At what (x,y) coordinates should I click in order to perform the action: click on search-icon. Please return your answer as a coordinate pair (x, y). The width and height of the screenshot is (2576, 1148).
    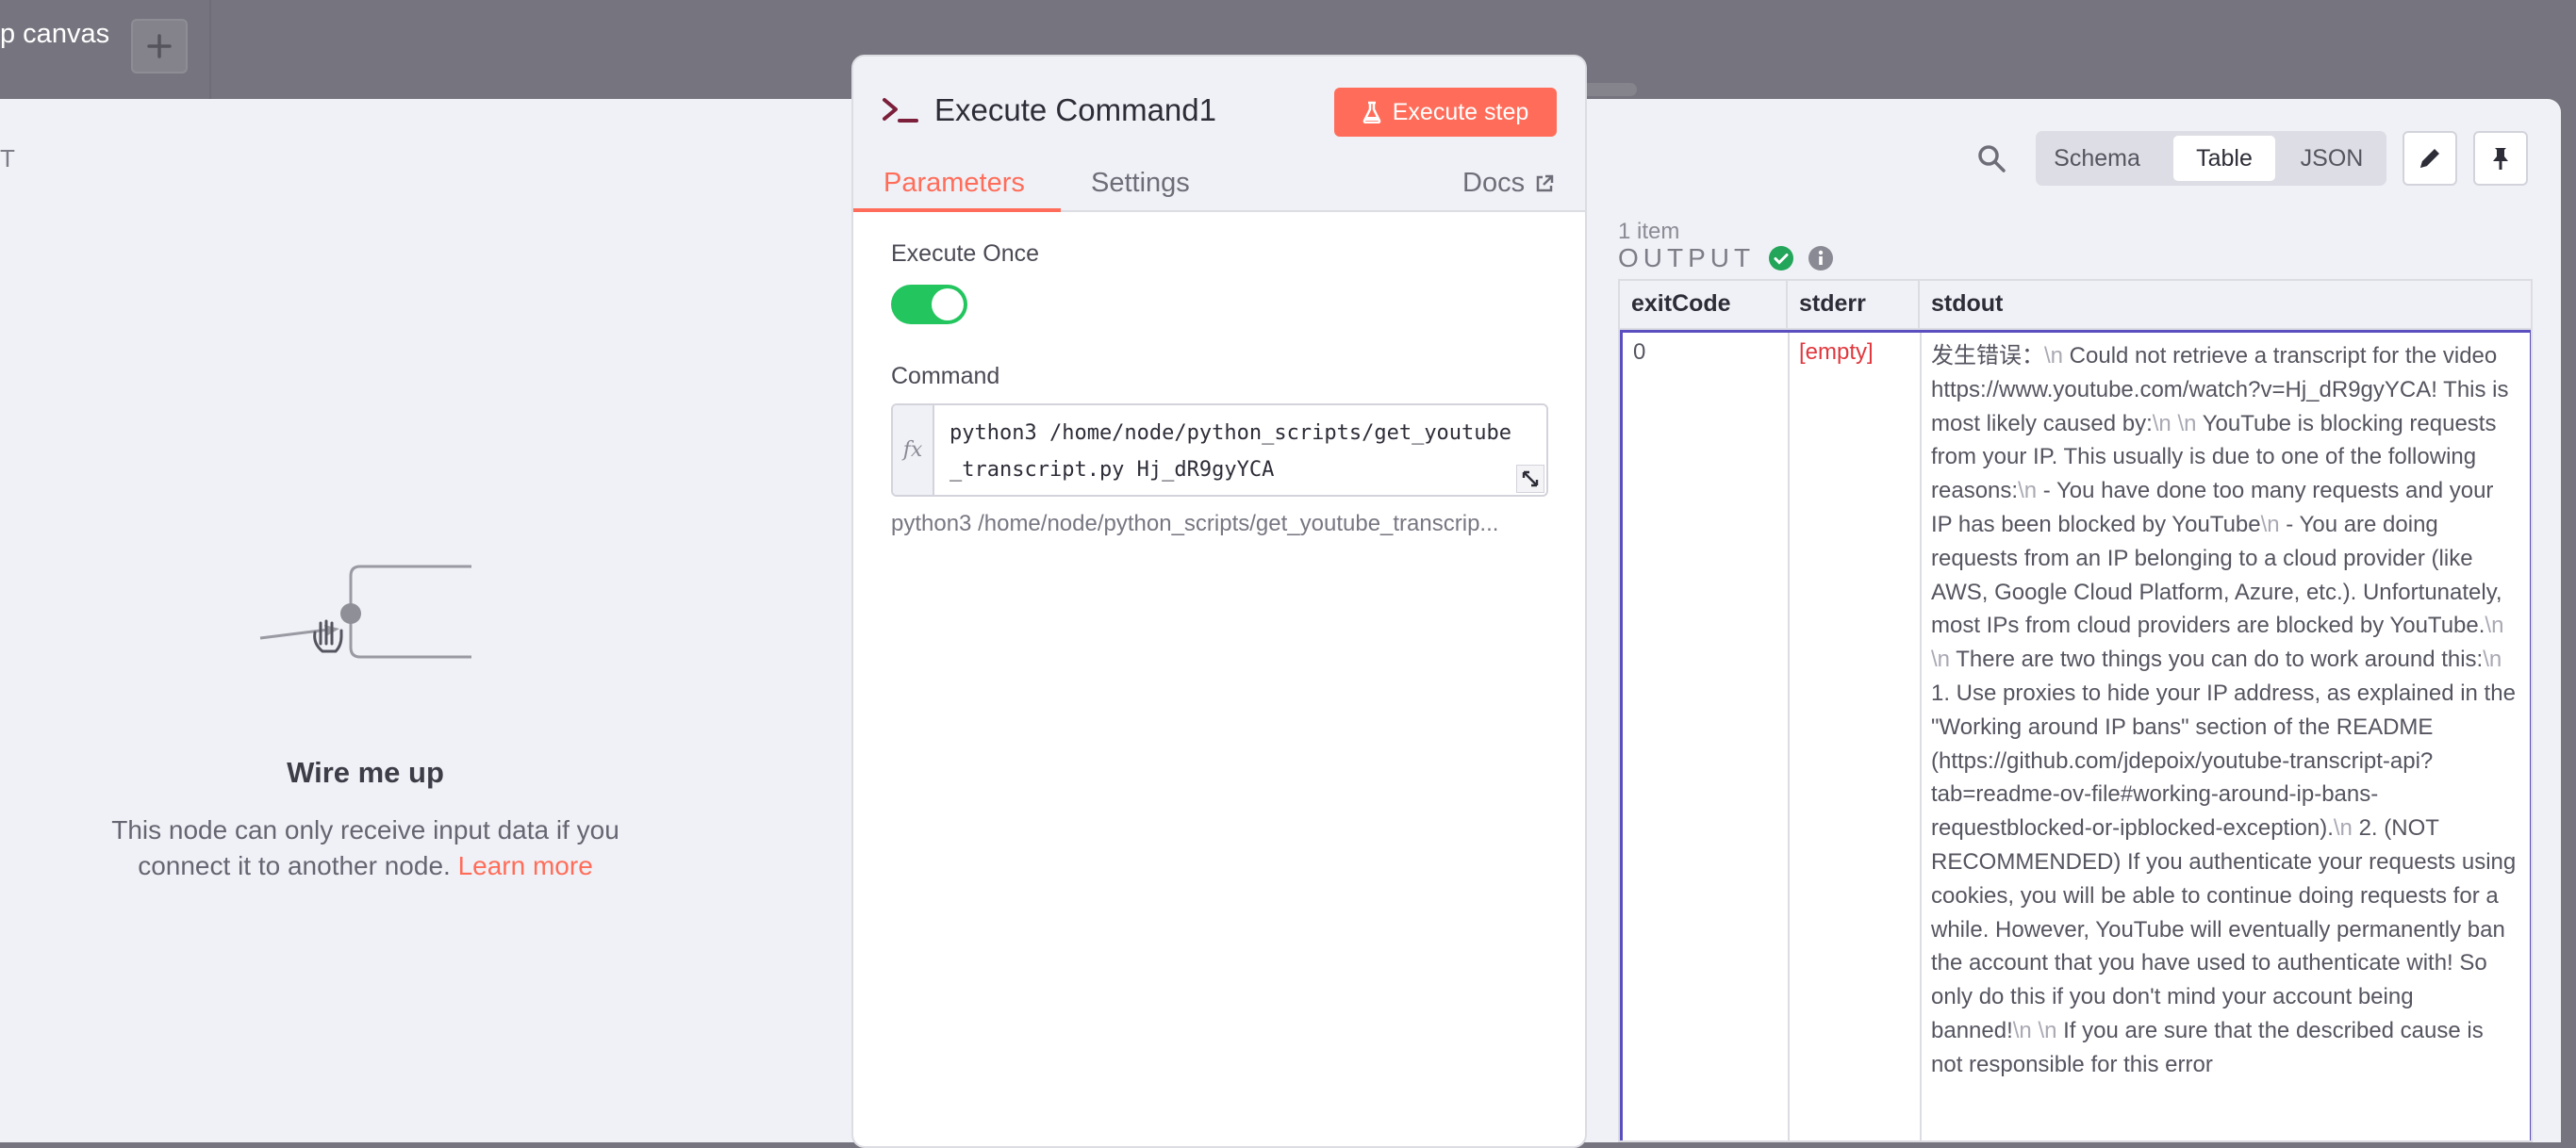
    Looking at the image, I should click on (1991, 160).